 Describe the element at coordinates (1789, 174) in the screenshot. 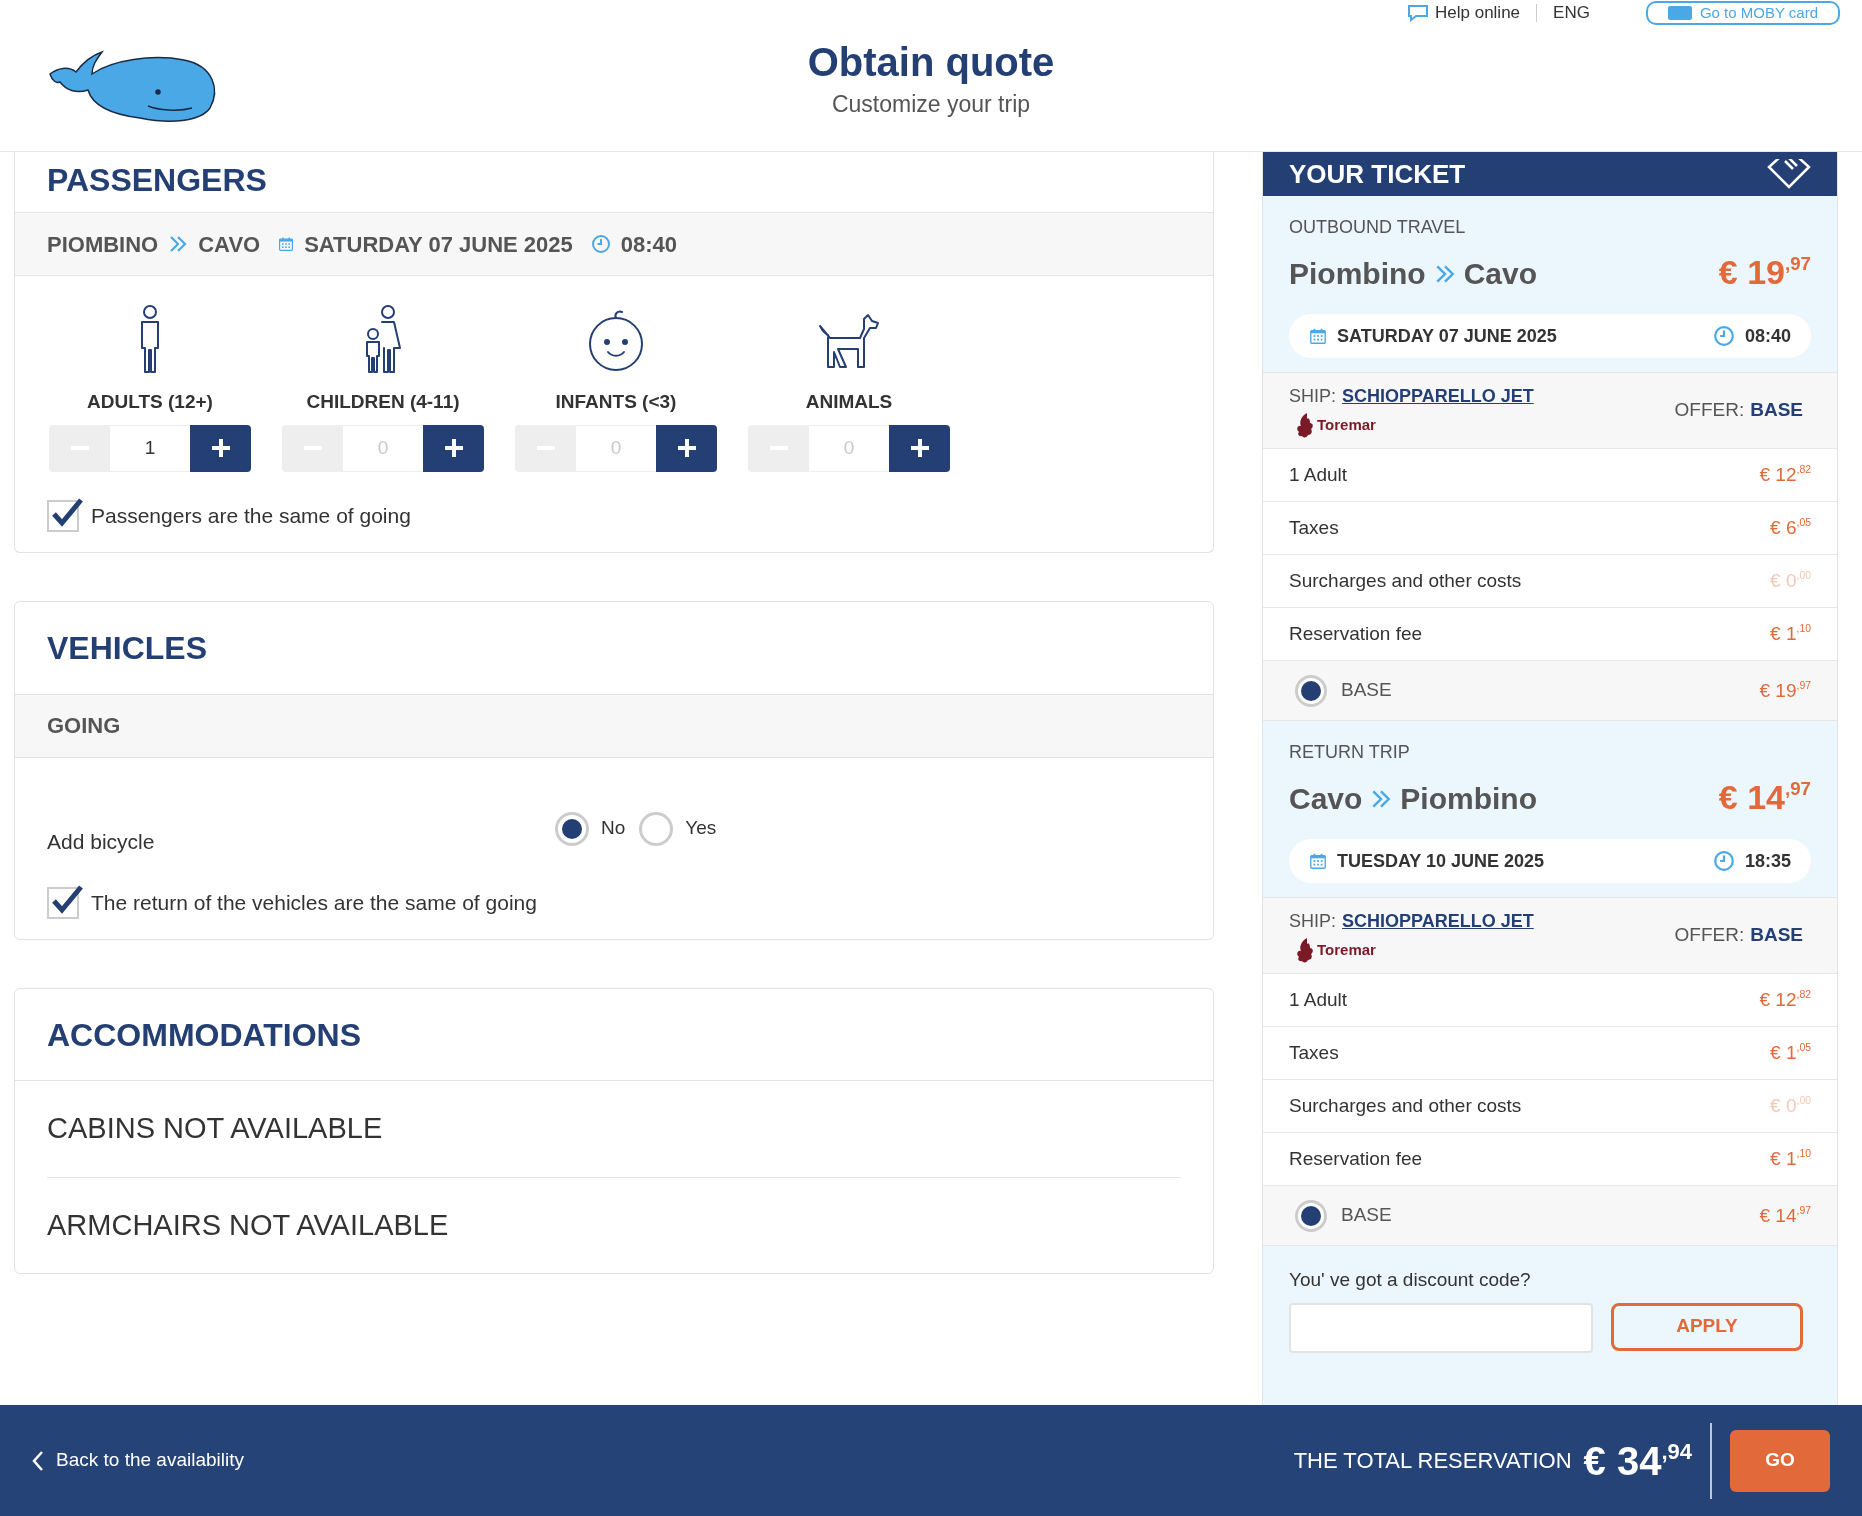

I see `ticket-icon` at that location.